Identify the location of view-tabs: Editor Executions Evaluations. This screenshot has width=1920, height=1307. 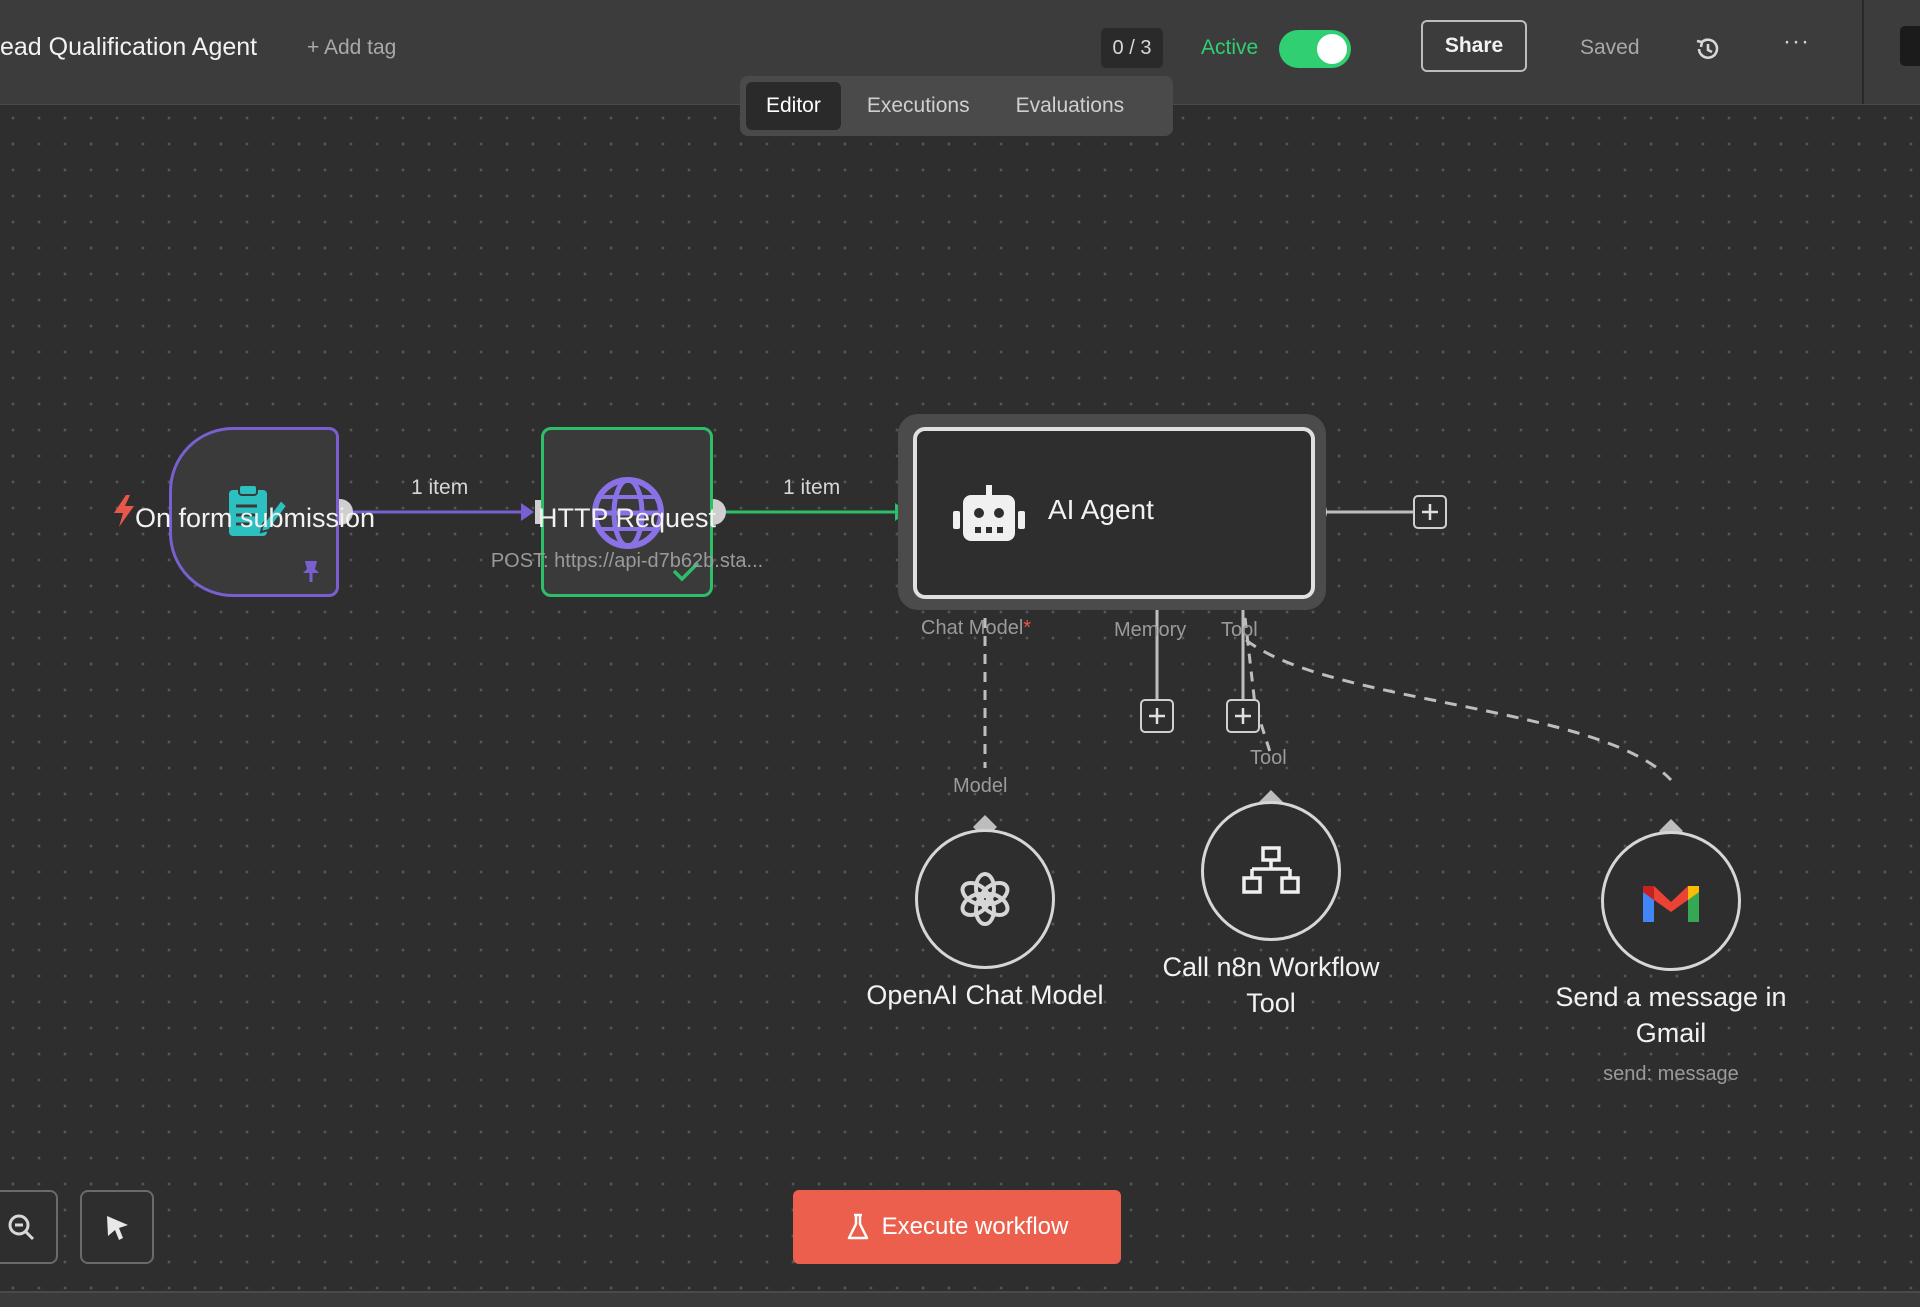
(956, 106).